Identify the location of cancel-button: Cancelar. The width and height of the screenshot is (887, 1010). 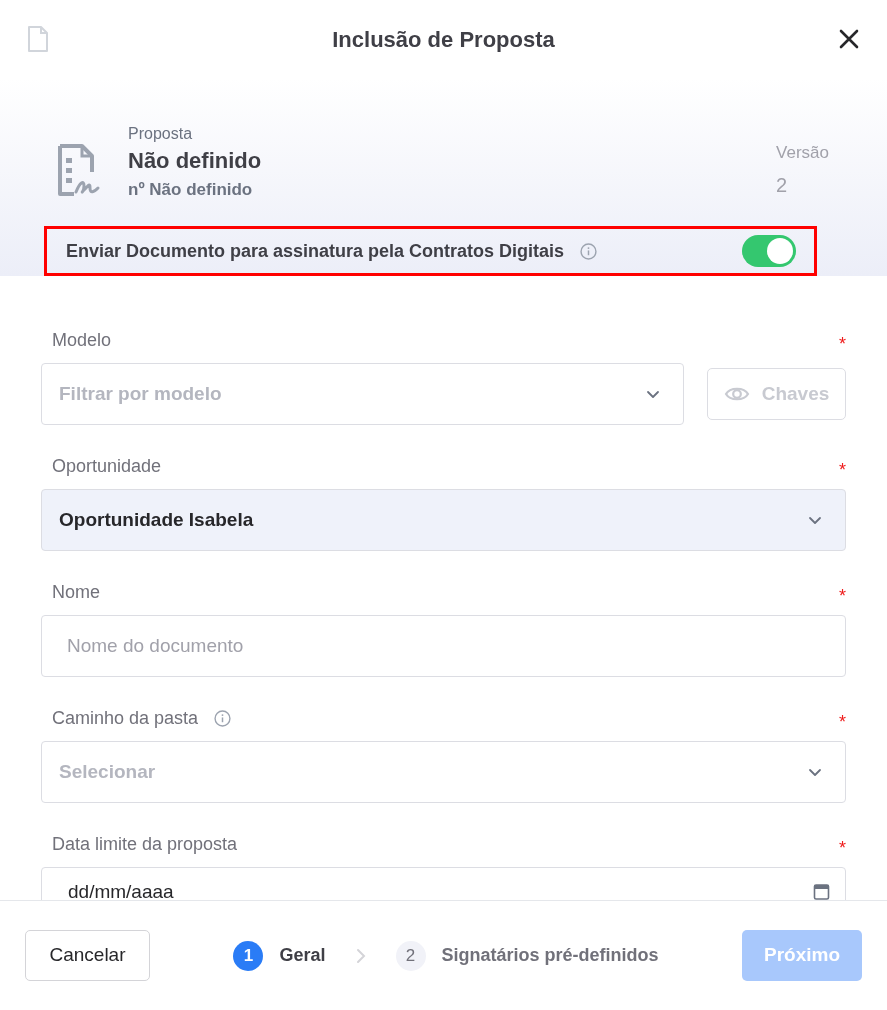
(87, 955).